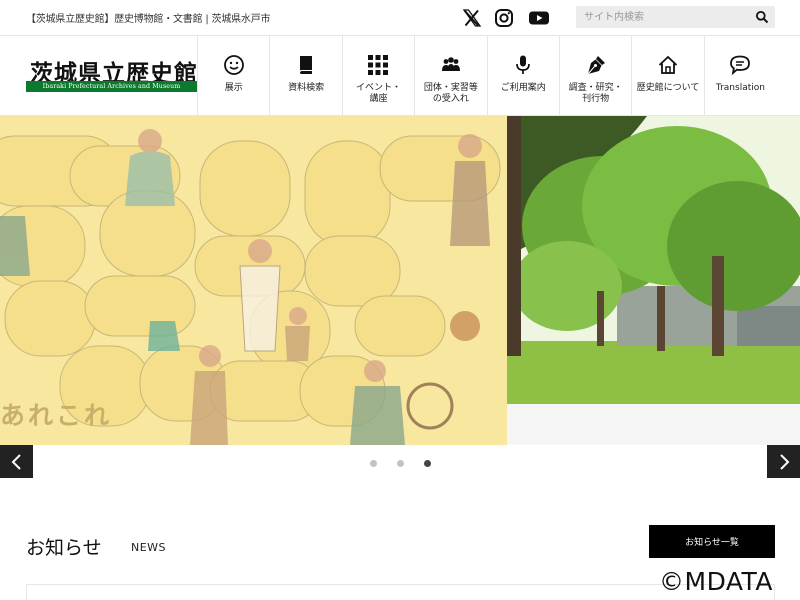 This screenshot has height=600, width=800. What do you see at coordinates (539, 18) in the screenshot?
I see `youtube-icon` at bounding box center [539, 18].